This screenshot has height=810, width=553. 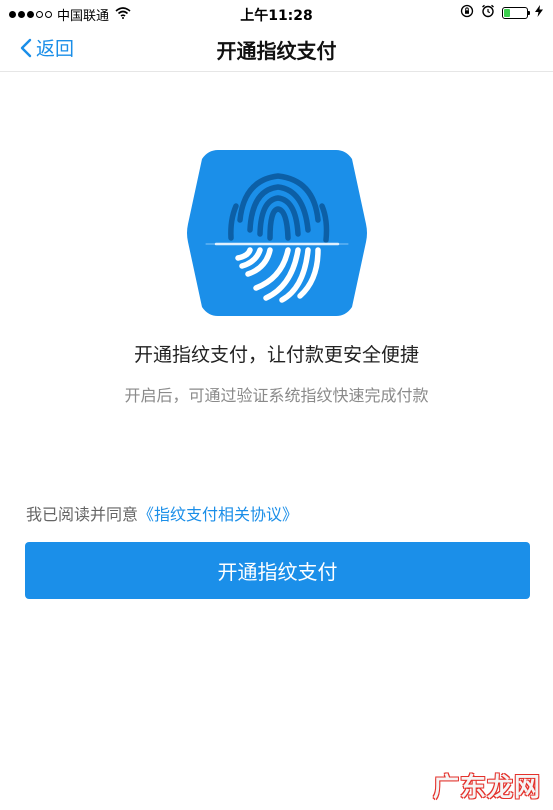 What do you see at coordinates (488, 13) in the screenshot?
I see `alarm-icon` at bounding box center [488, 13].